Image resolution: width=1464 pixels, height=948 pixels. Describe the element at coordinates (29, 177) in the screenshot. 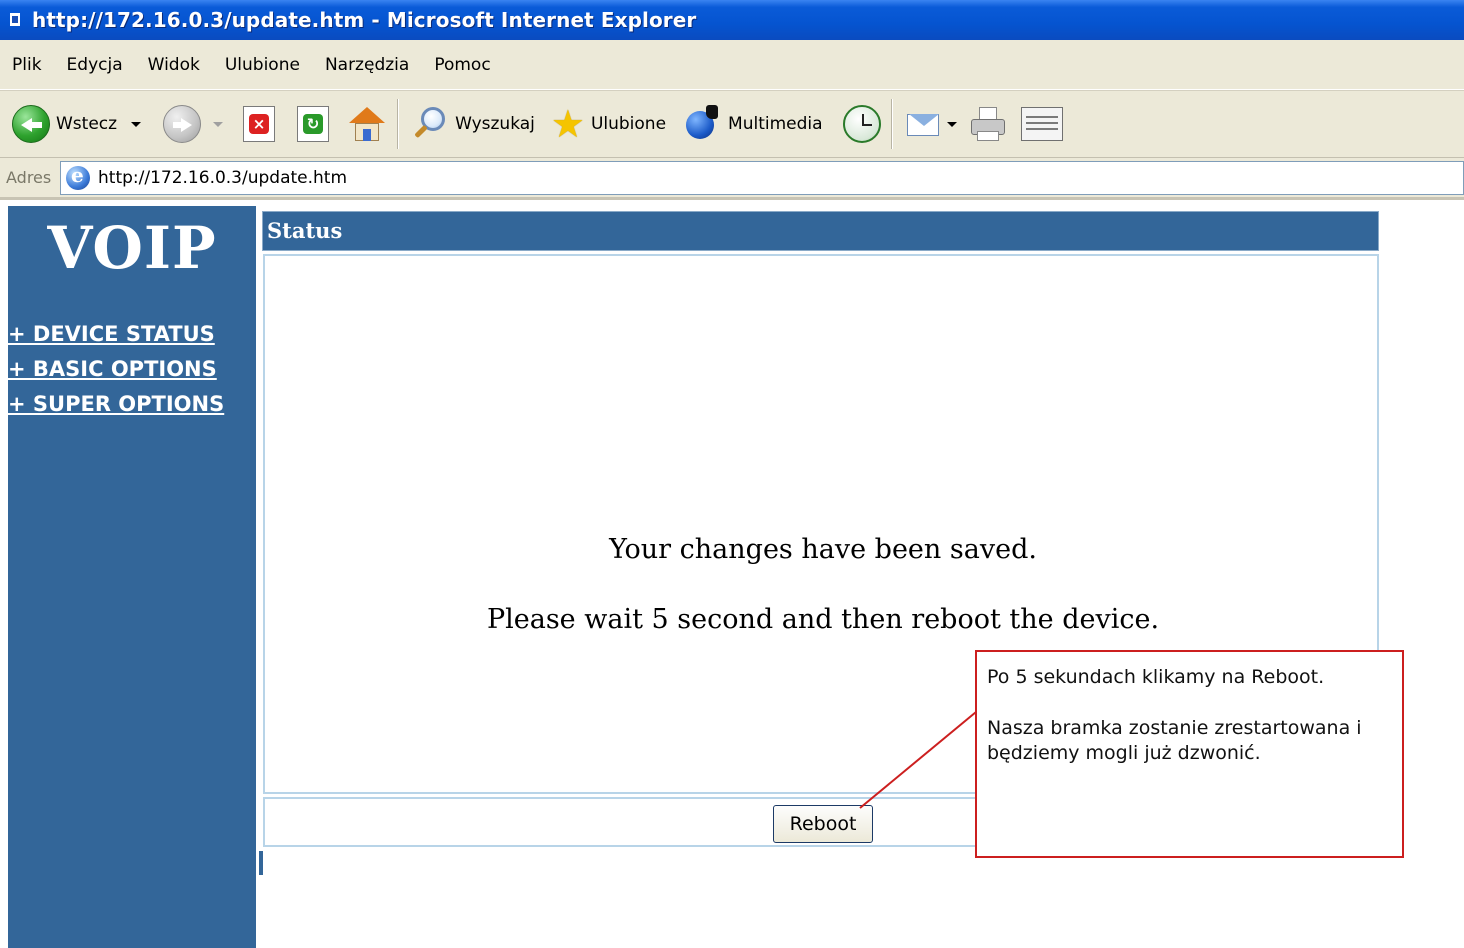

I see `address-label: Adres` at that location.